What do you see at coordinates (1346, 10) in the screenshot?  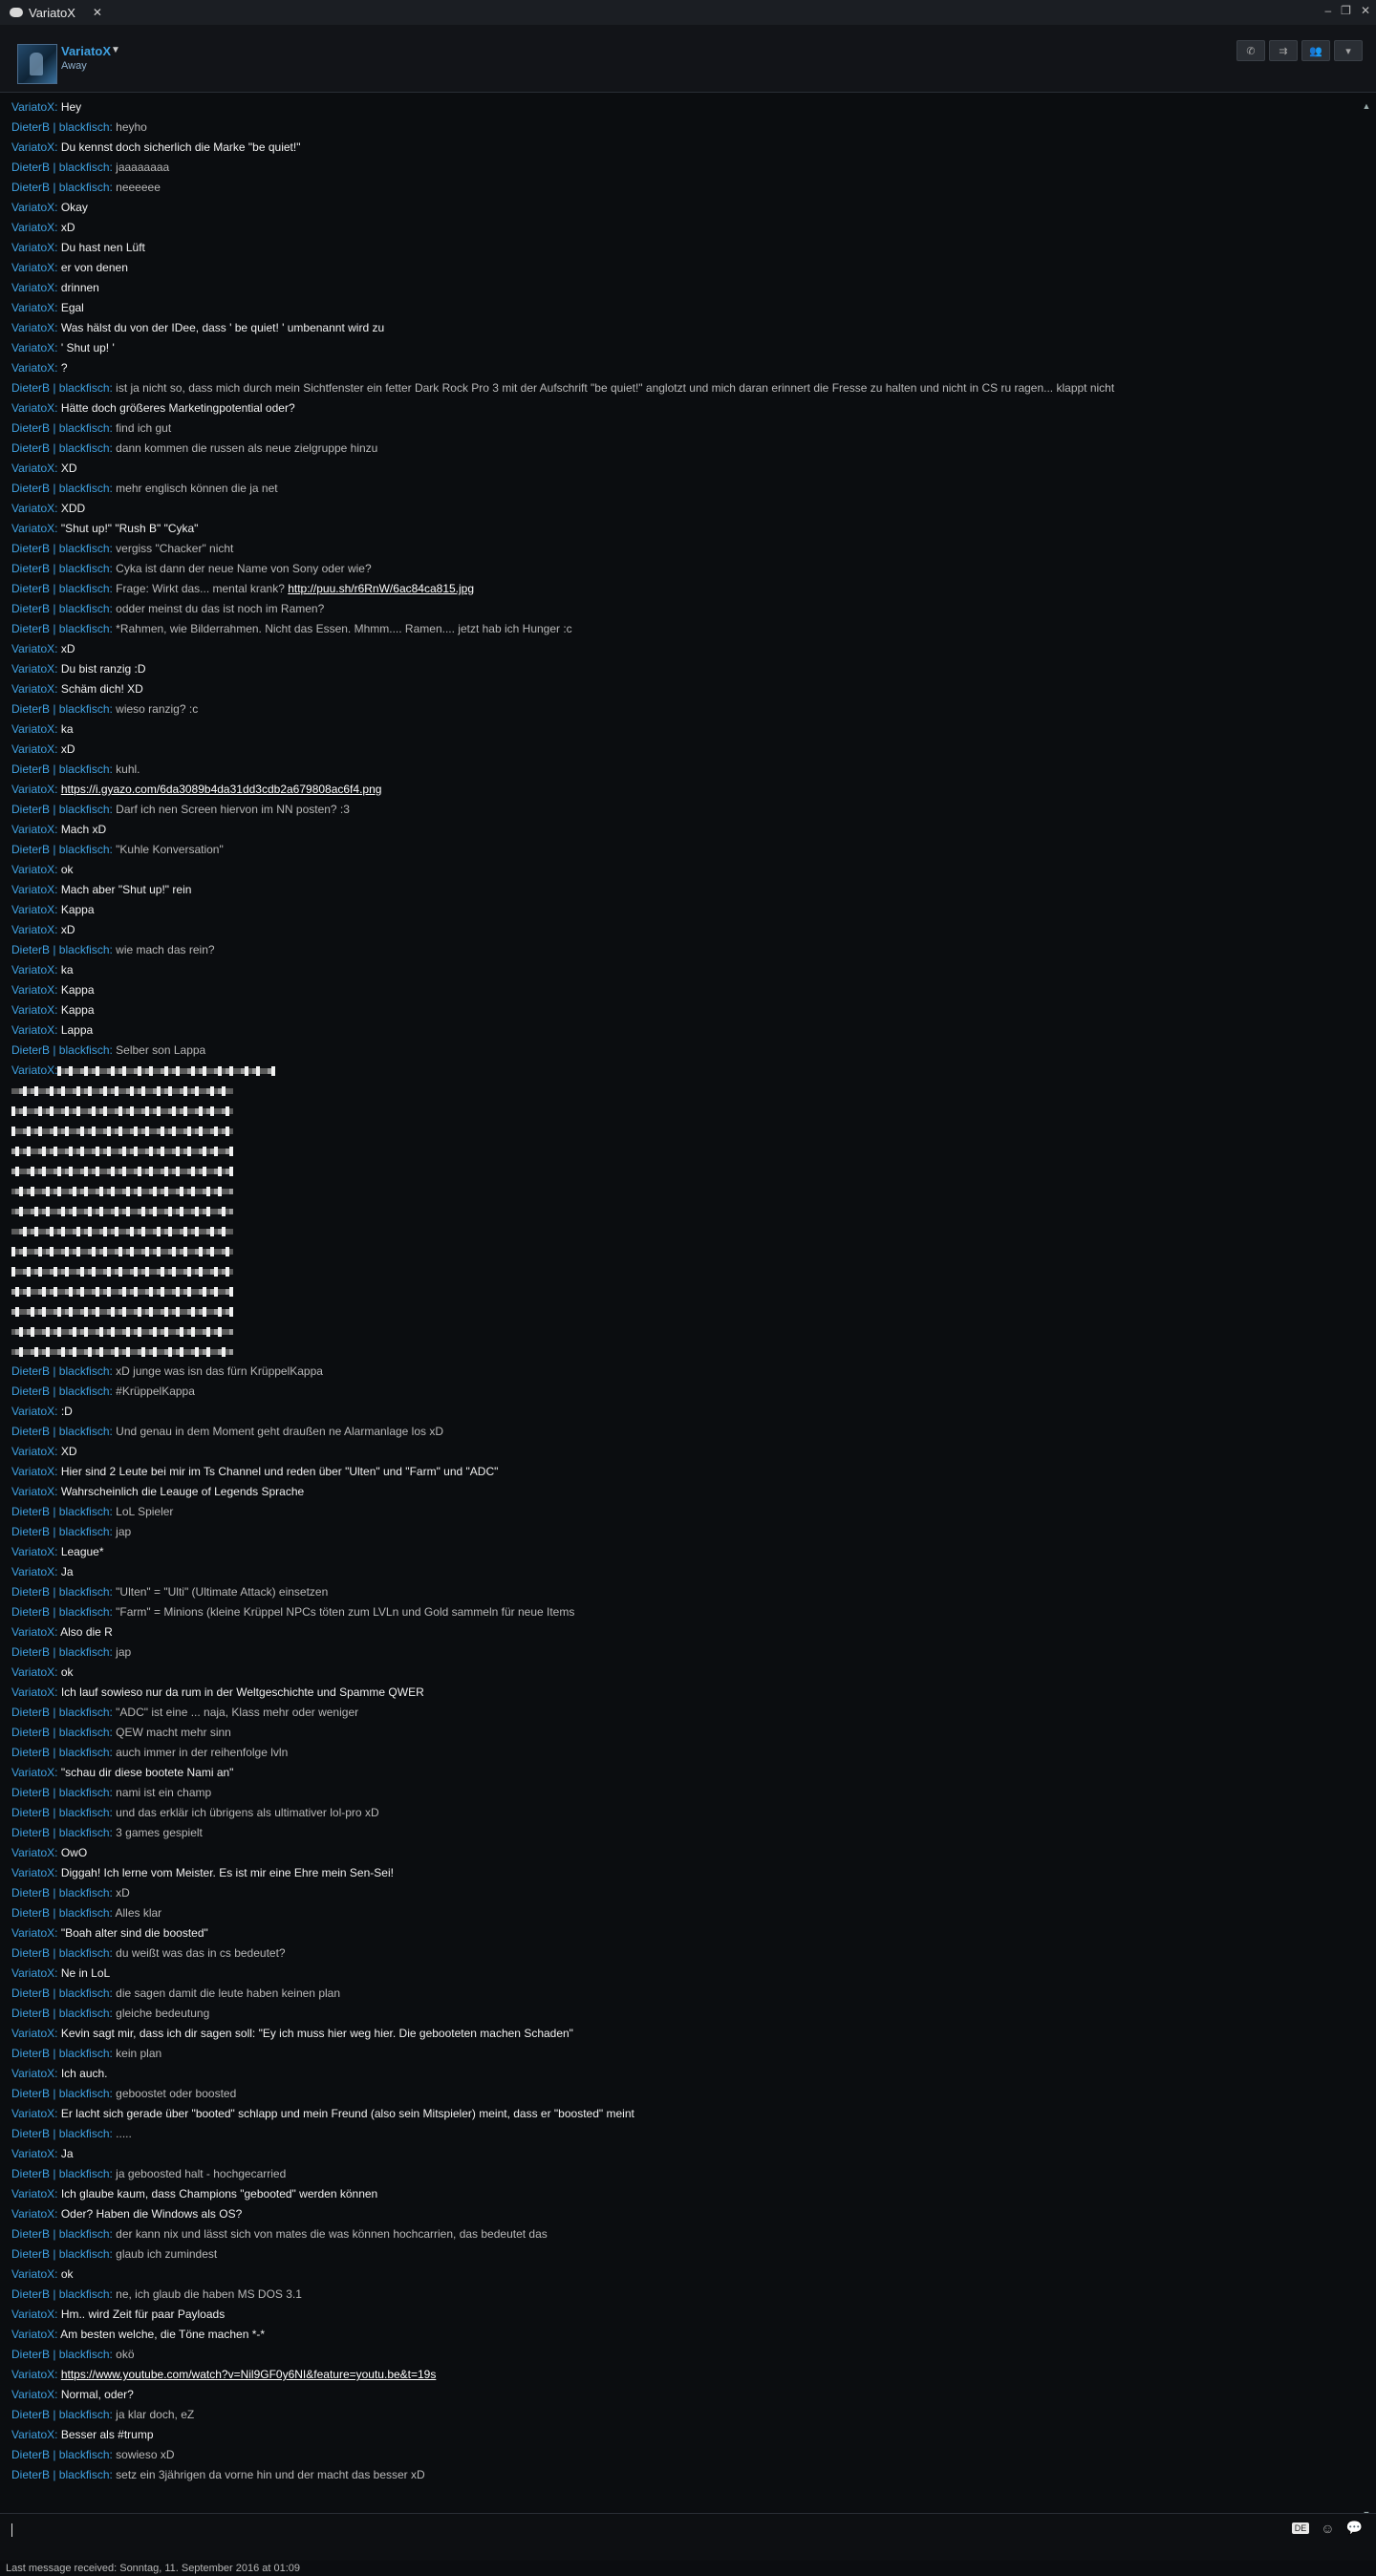 I see `restore-button: ❐` at bounding box center [1346, 10].